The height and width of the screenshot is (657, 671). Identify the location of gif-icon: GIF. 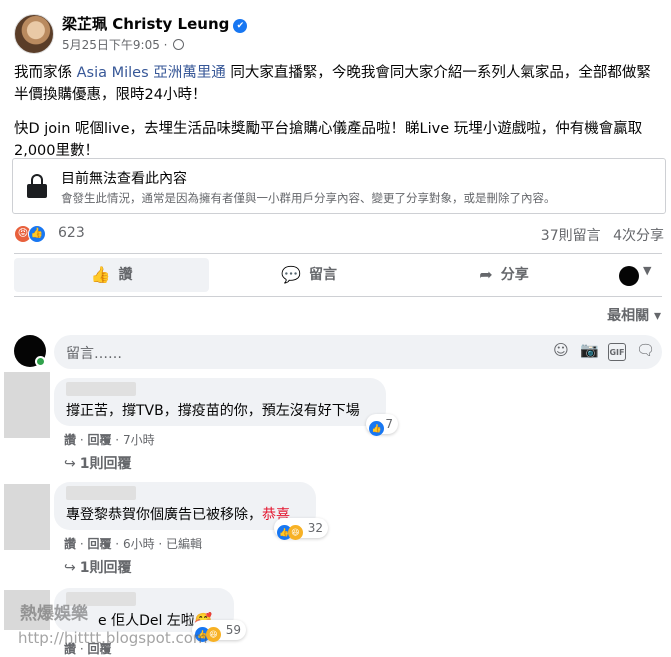
(617, 352).